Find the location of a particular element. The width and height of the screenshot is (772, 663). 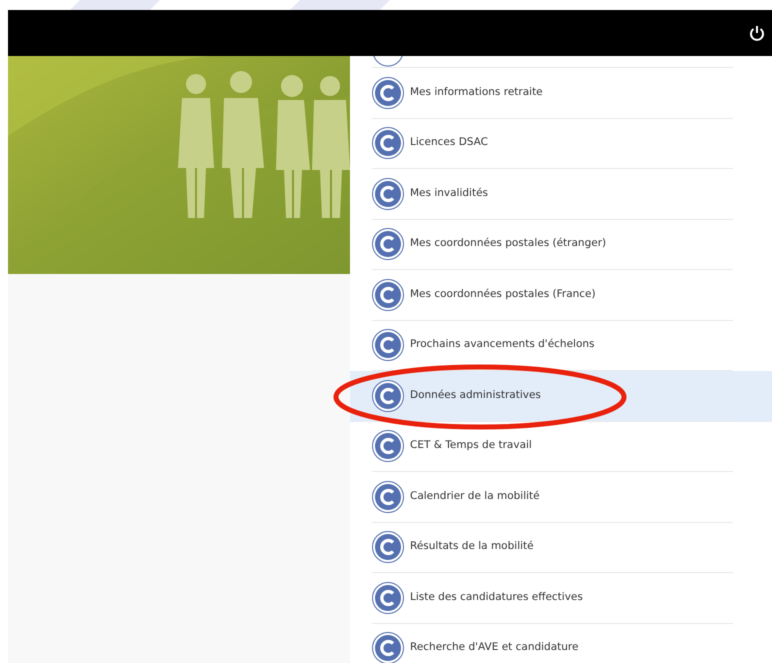

menu-item: Mes coordonnées postales (France) is located at coordinates (561, 295).